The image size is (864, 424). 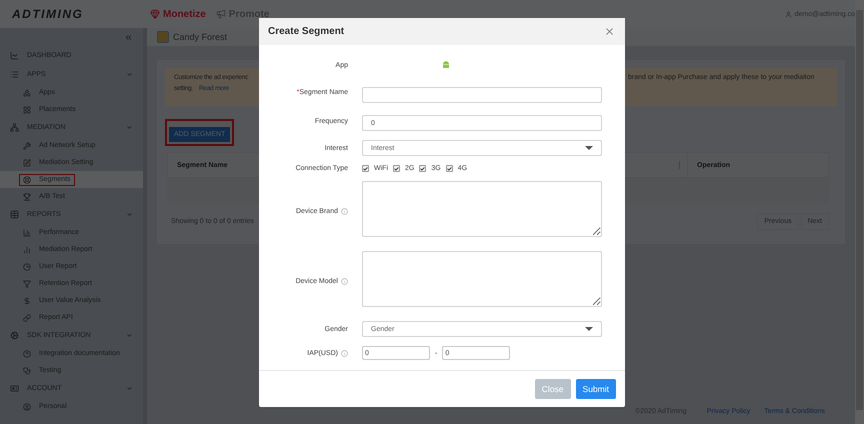 What do you see at coordinates (446, 65) in the screenshot?
I see `android-icon` at bounding box center [446, 65].